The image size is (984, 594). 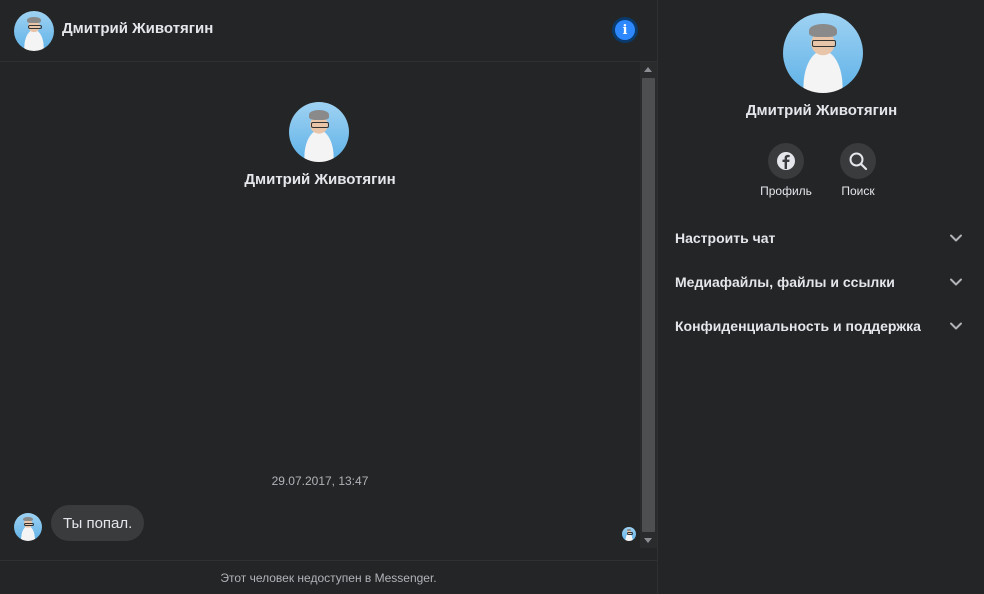 I want to click on section-label: Настроить чат, so click(x=725, y=238).